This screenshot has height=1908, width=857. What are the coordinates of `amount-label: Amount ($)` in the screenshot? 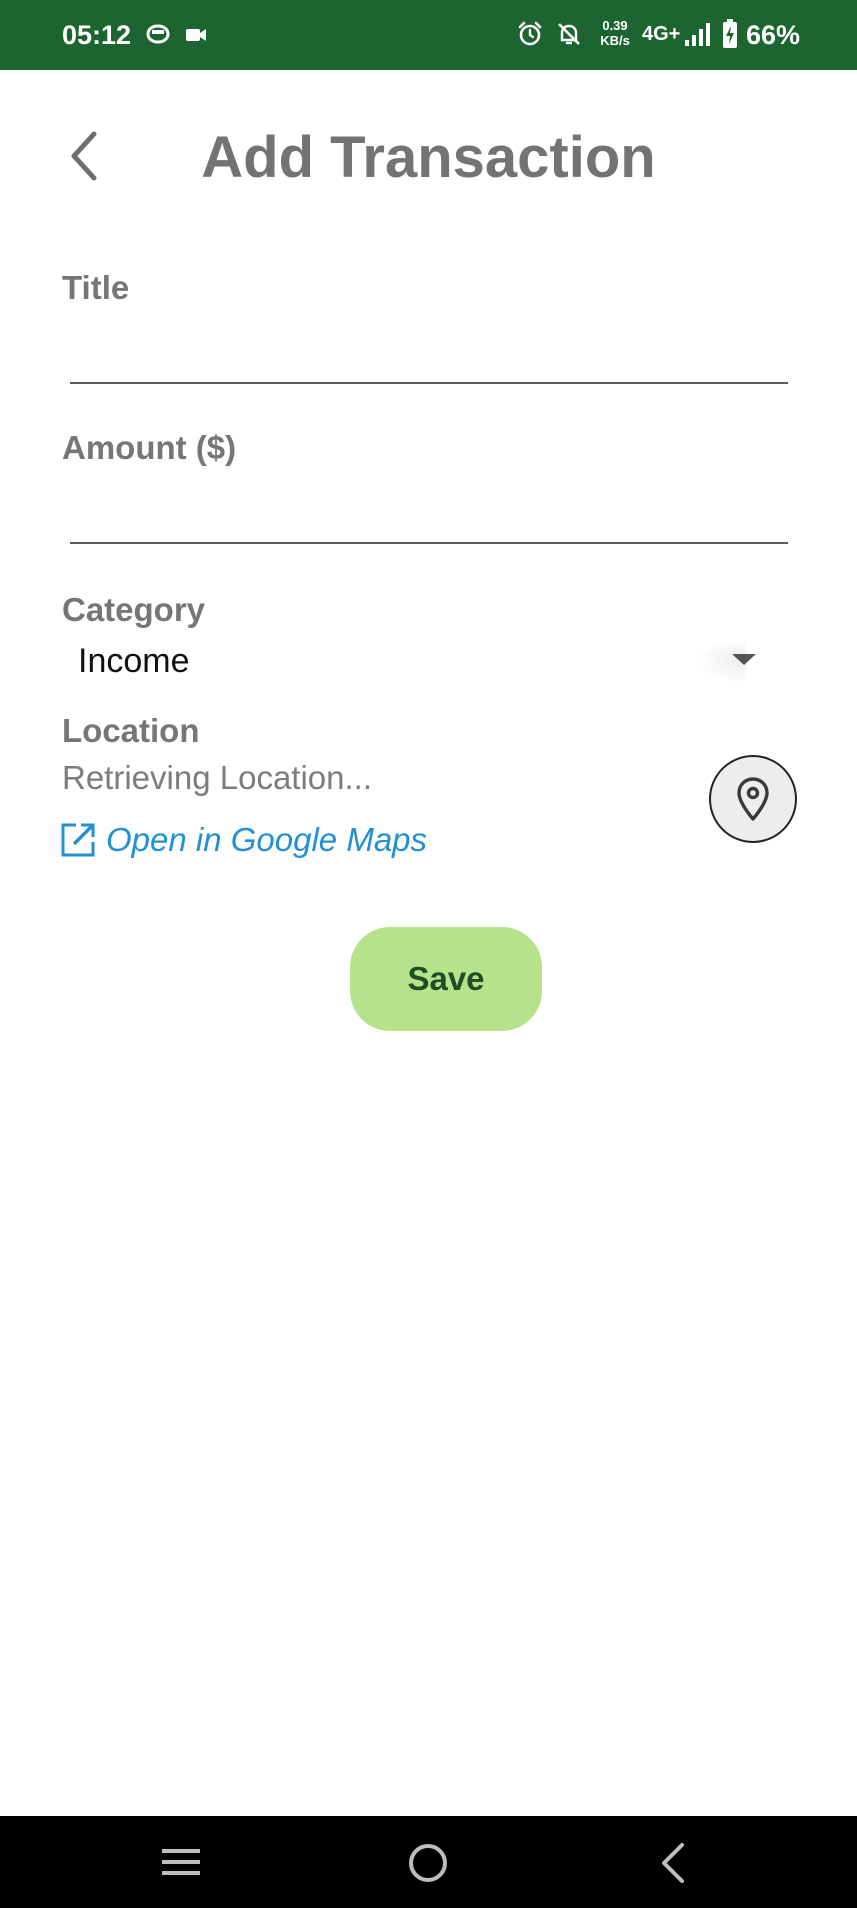 It's located at (149, 447).